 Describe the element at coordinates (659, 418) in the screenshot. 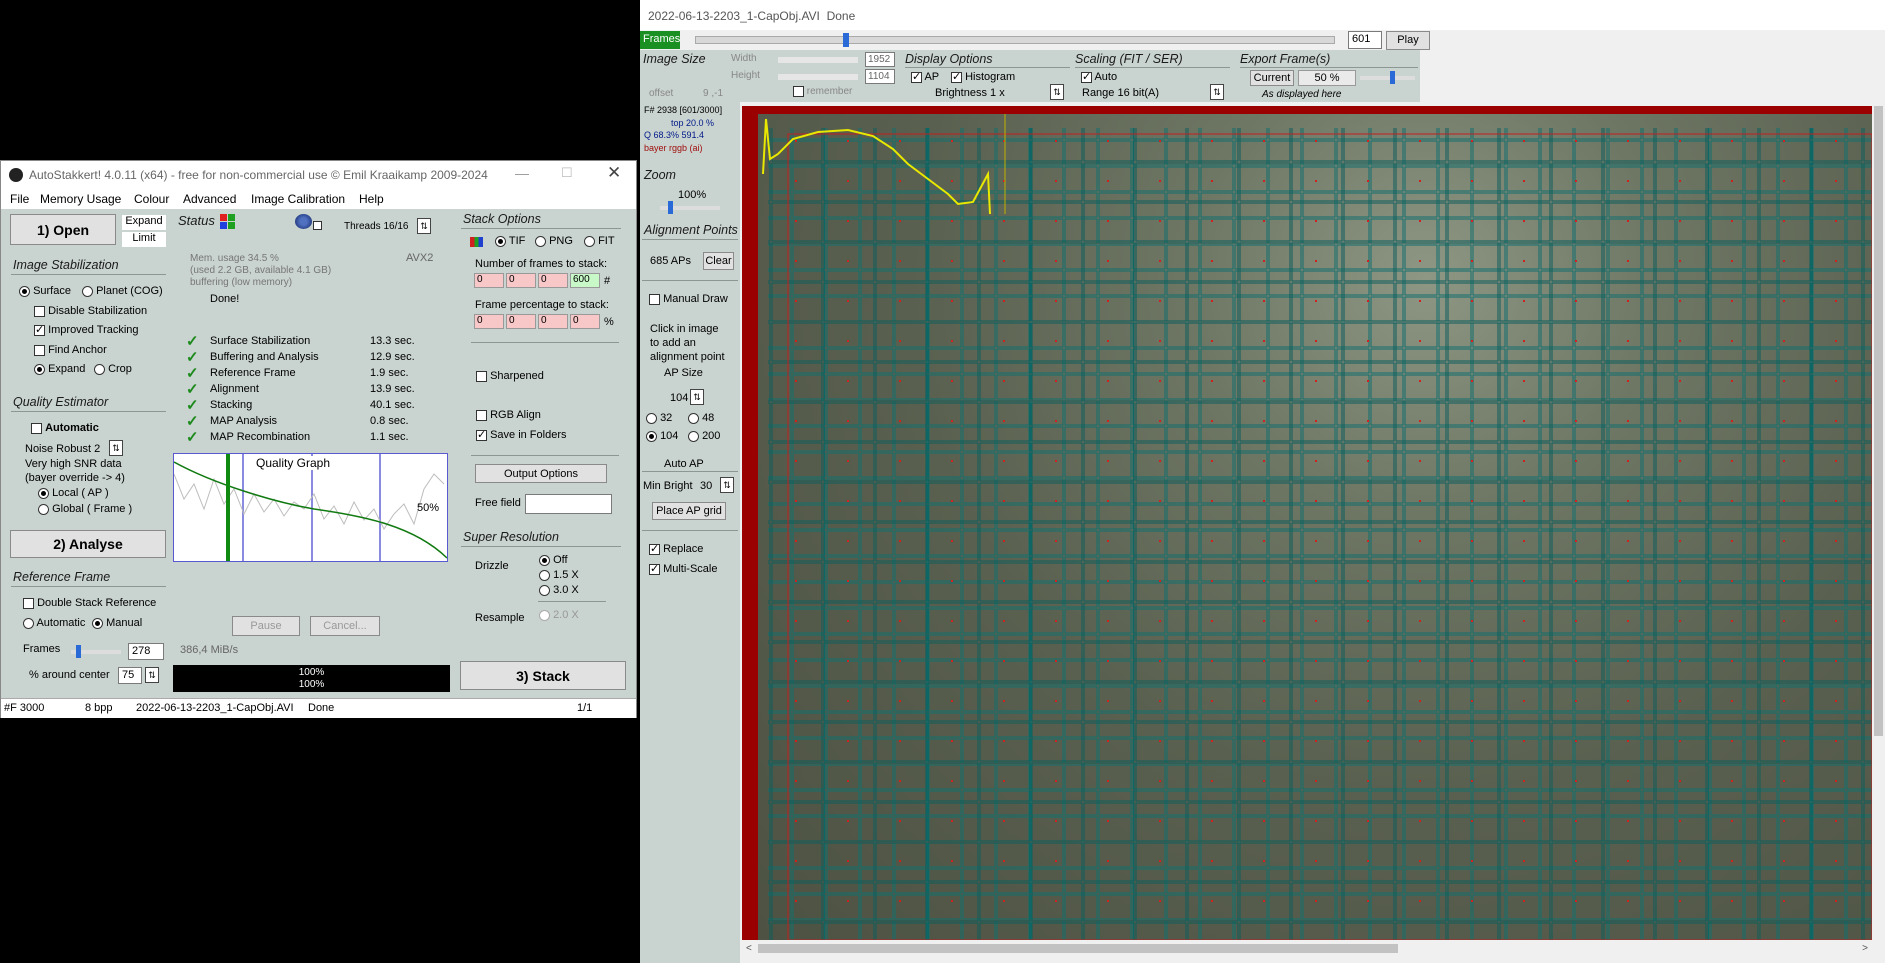

I see `ap-size-32: 32` at that location.